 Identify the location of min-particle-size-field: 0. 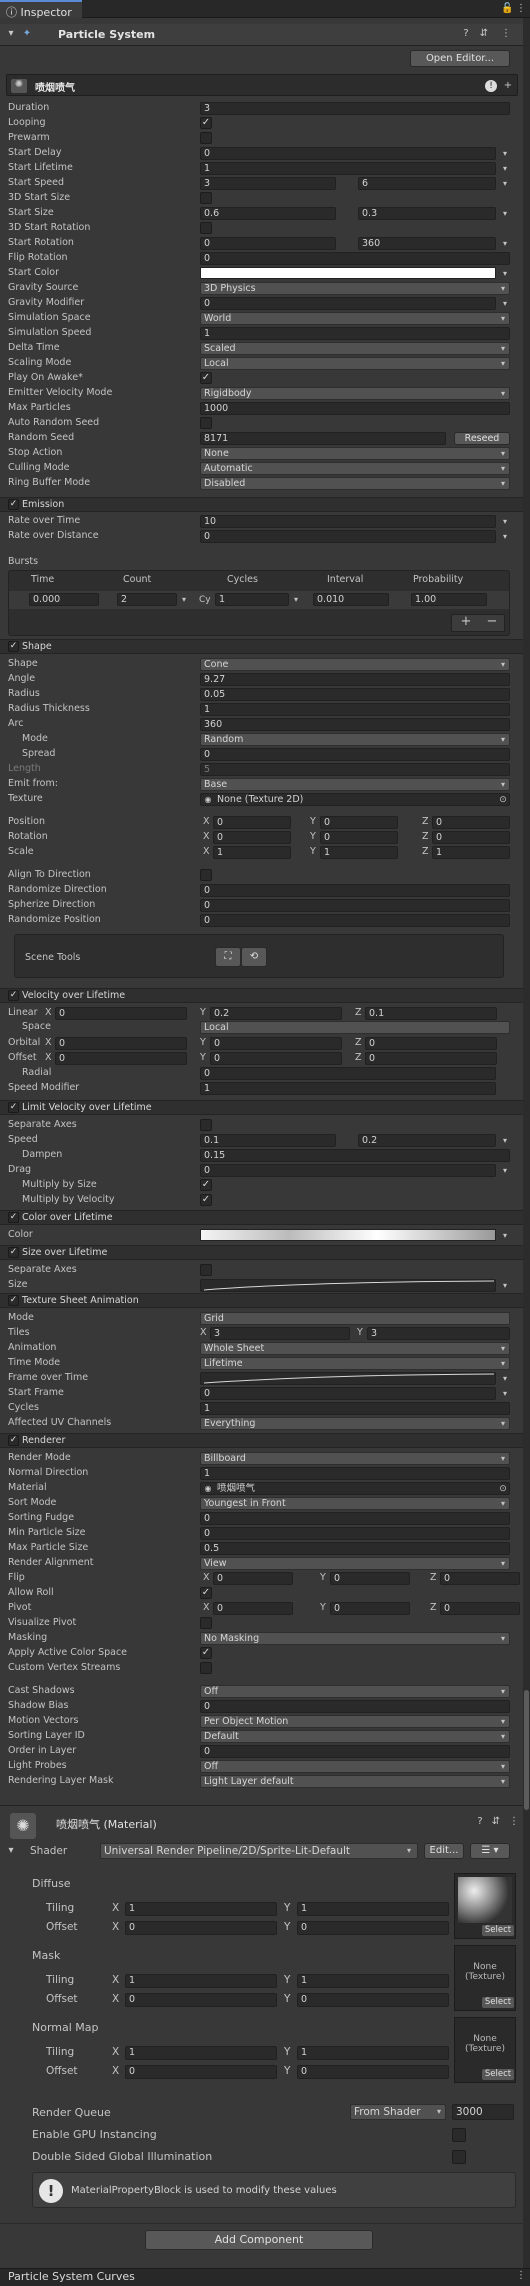
(355, 1533).